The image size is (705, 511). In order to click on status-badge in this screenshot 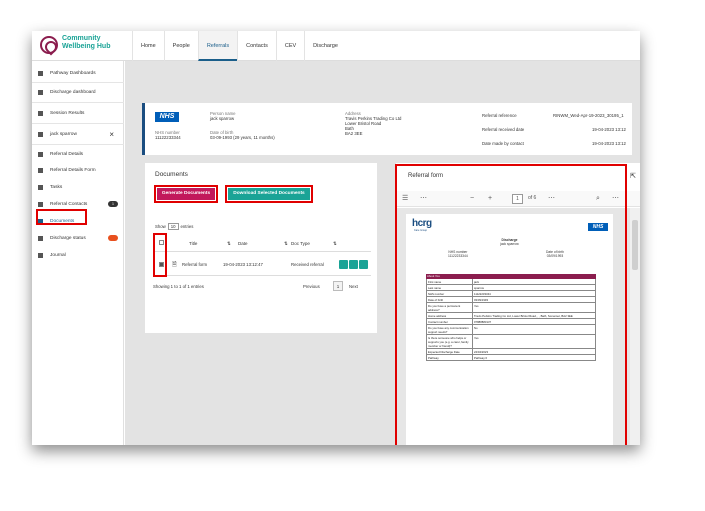, I will do `click(113, 238)`.